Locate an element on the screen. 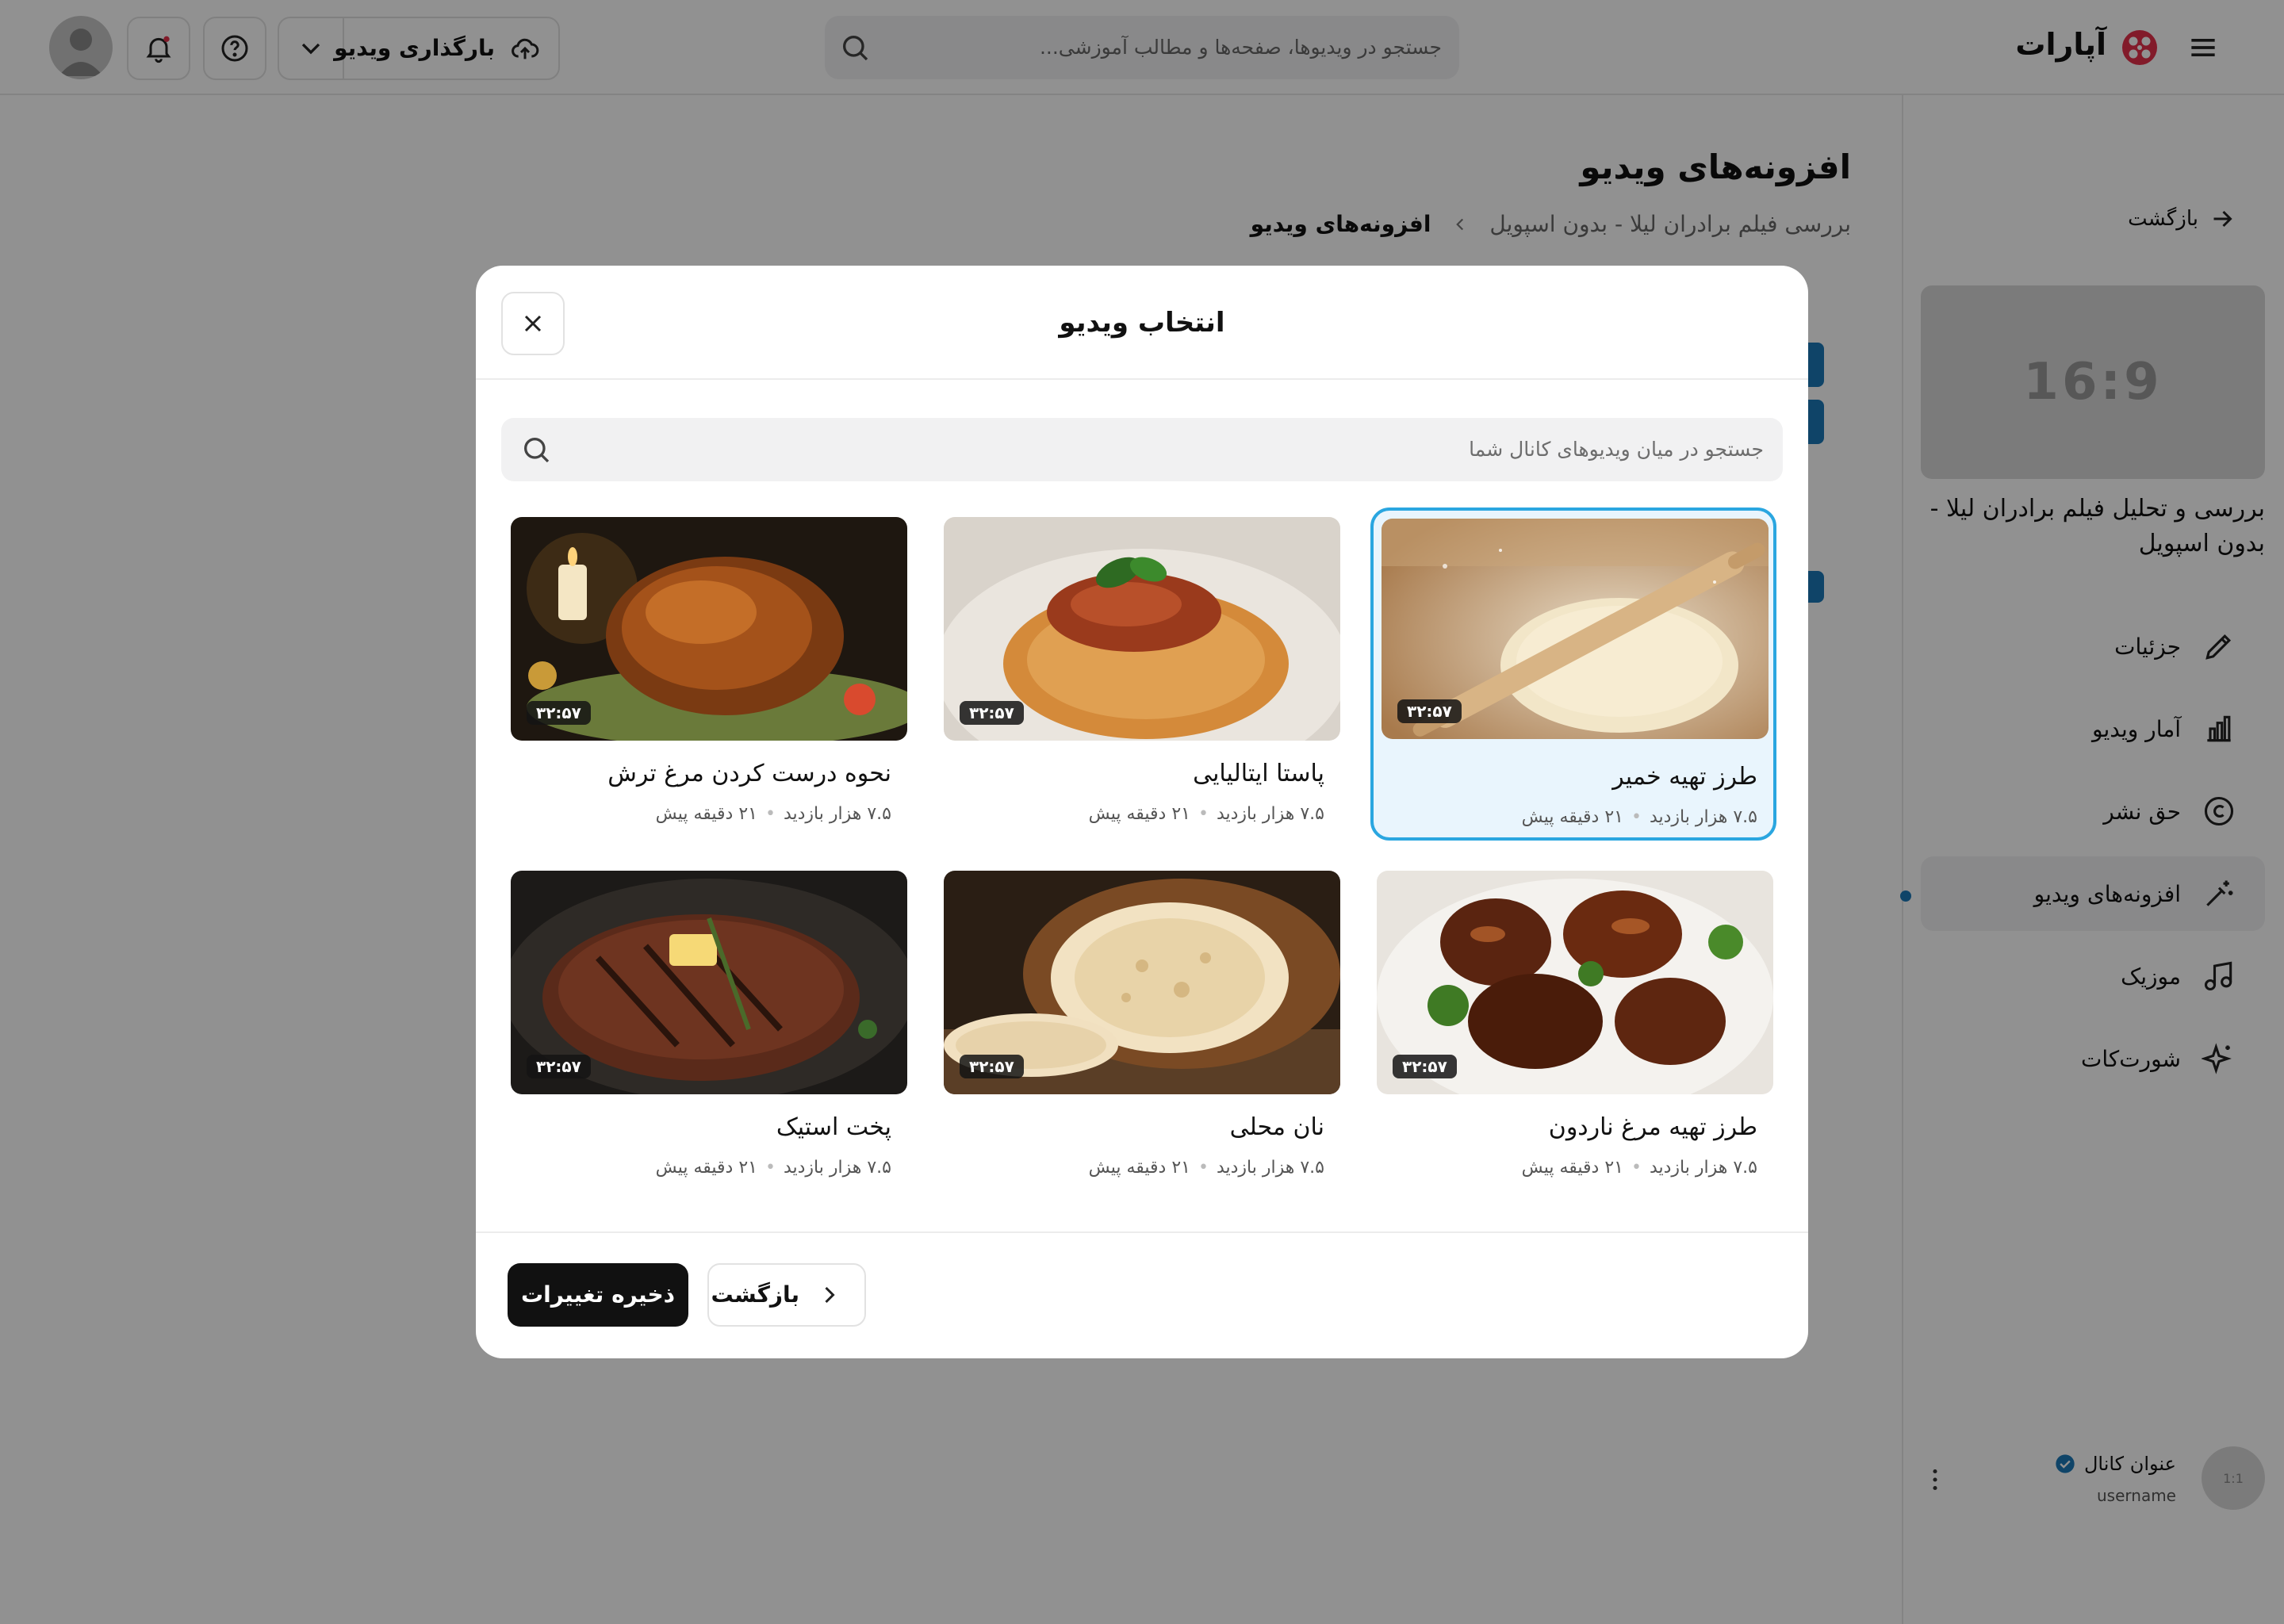 The height and width of the screenshot is (1624, 2284). modal-search-input: جستجو در میان ویدیوهای کانال شما is located at coordinates (1142, 449).